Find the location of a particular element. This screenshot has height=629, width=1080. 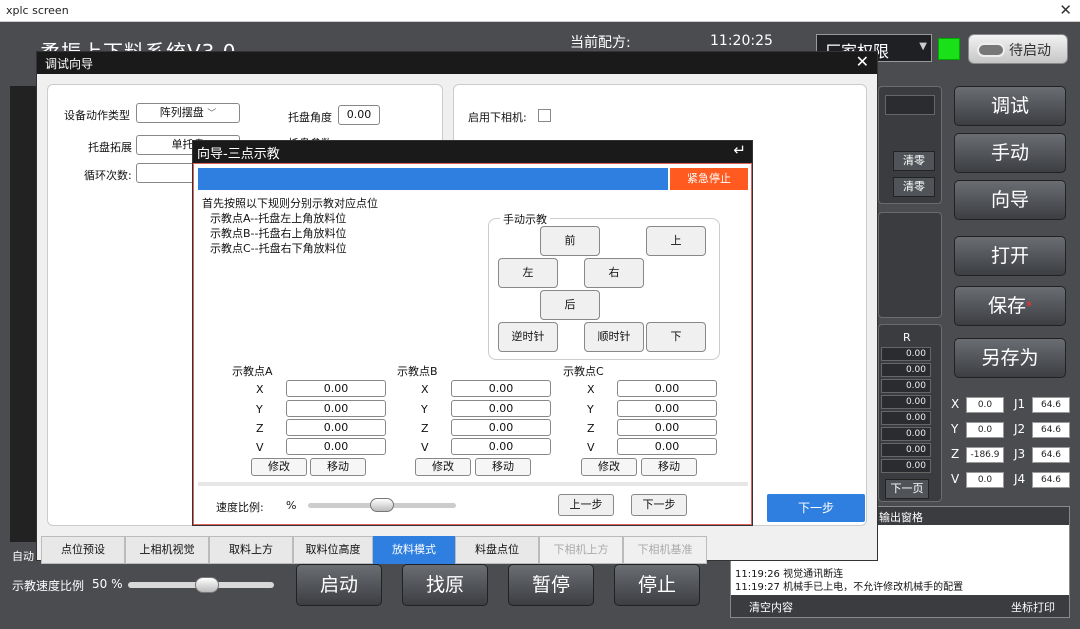

save-button: 保存* is located at coordinates (1010, 306).